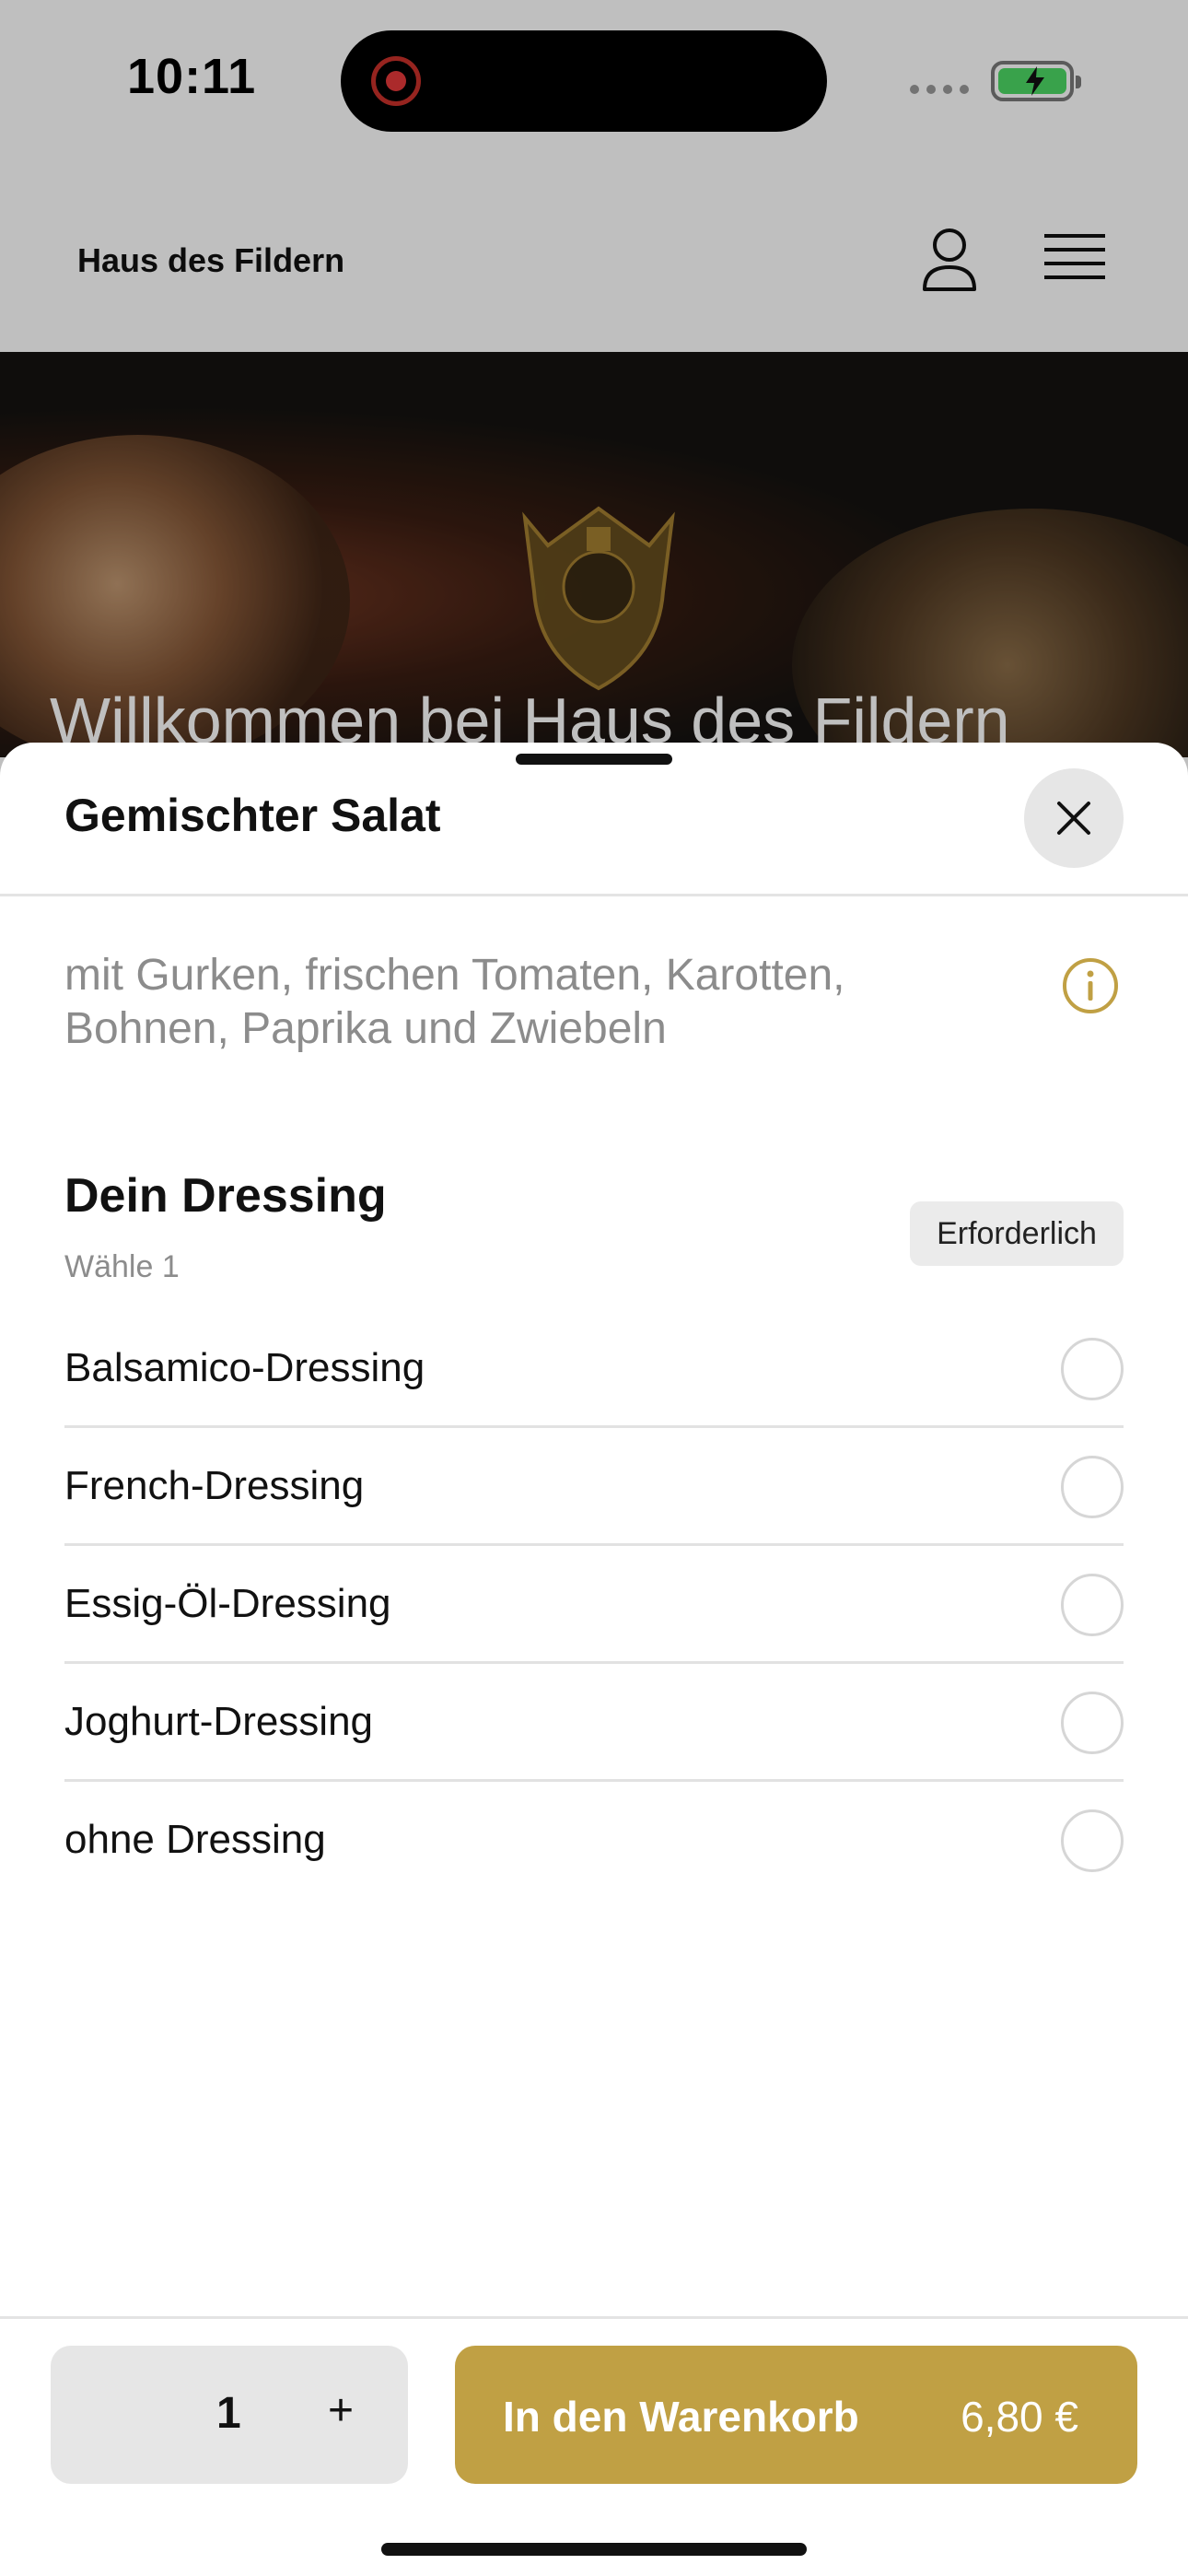 The height and width of the screenshot is (2576, 1188). I want to click on option-group-subtitle: Wähle 1, so click(122, 1266).